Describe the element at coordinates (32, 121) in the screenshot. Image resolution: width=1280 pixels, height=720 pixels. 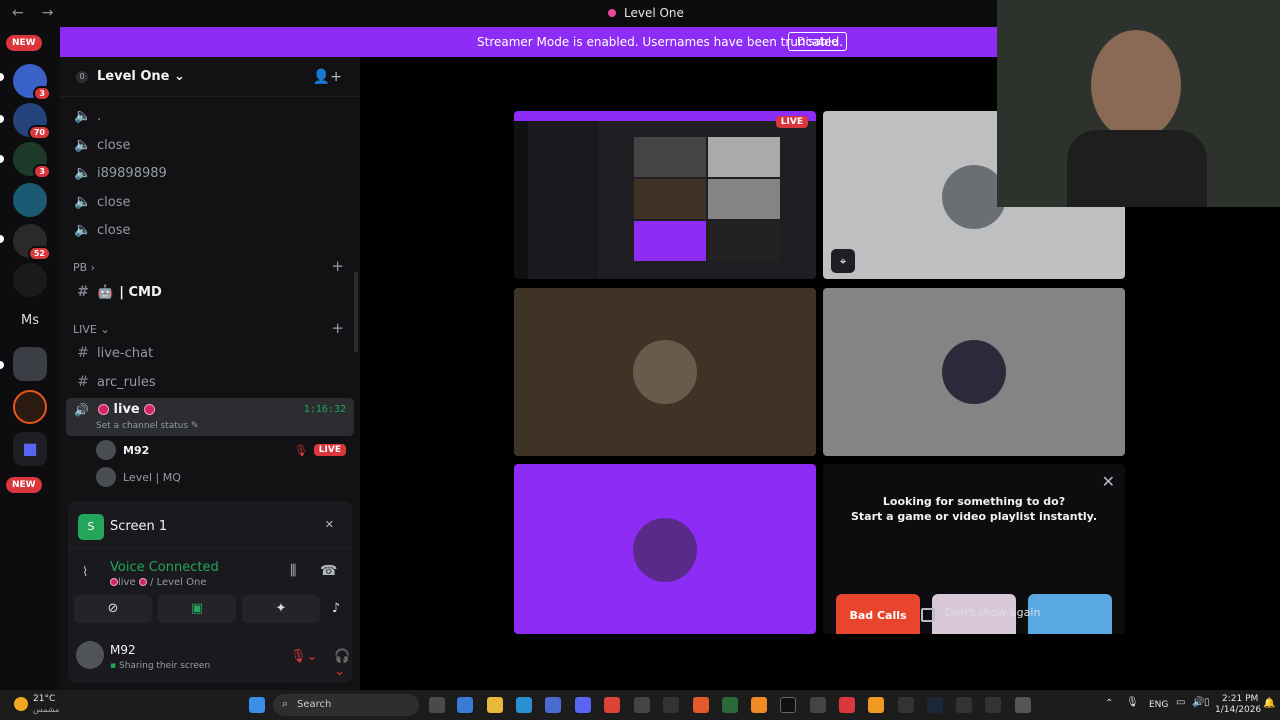
I see `server-icon-2: 70` at that location.